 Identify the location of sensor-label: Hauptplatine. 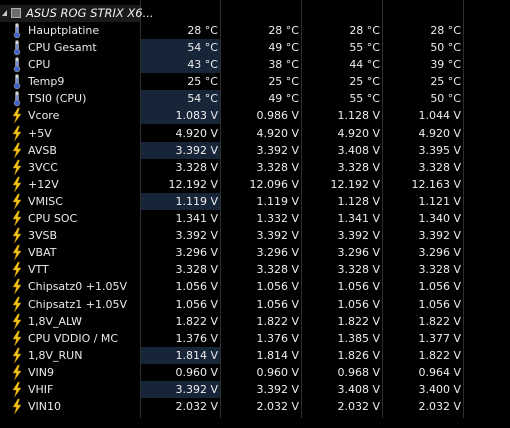
(64, 30).